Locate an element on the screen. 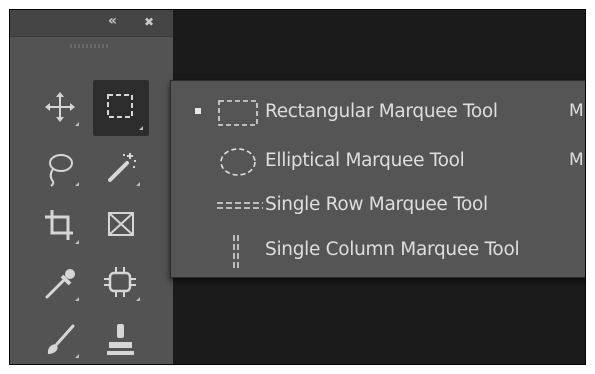  marquee-tool-button is located at coordinates (121, 108).